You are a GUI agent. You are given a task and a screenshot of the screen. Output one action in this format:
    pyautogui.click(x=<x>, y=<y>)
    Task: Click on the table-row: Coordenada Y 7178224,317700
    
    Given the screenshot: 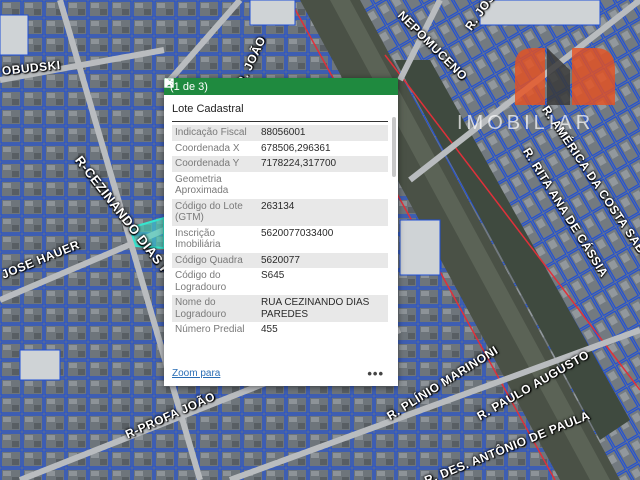 What is the action you would take?
    pyautogui.click(x=280, y=164)
    